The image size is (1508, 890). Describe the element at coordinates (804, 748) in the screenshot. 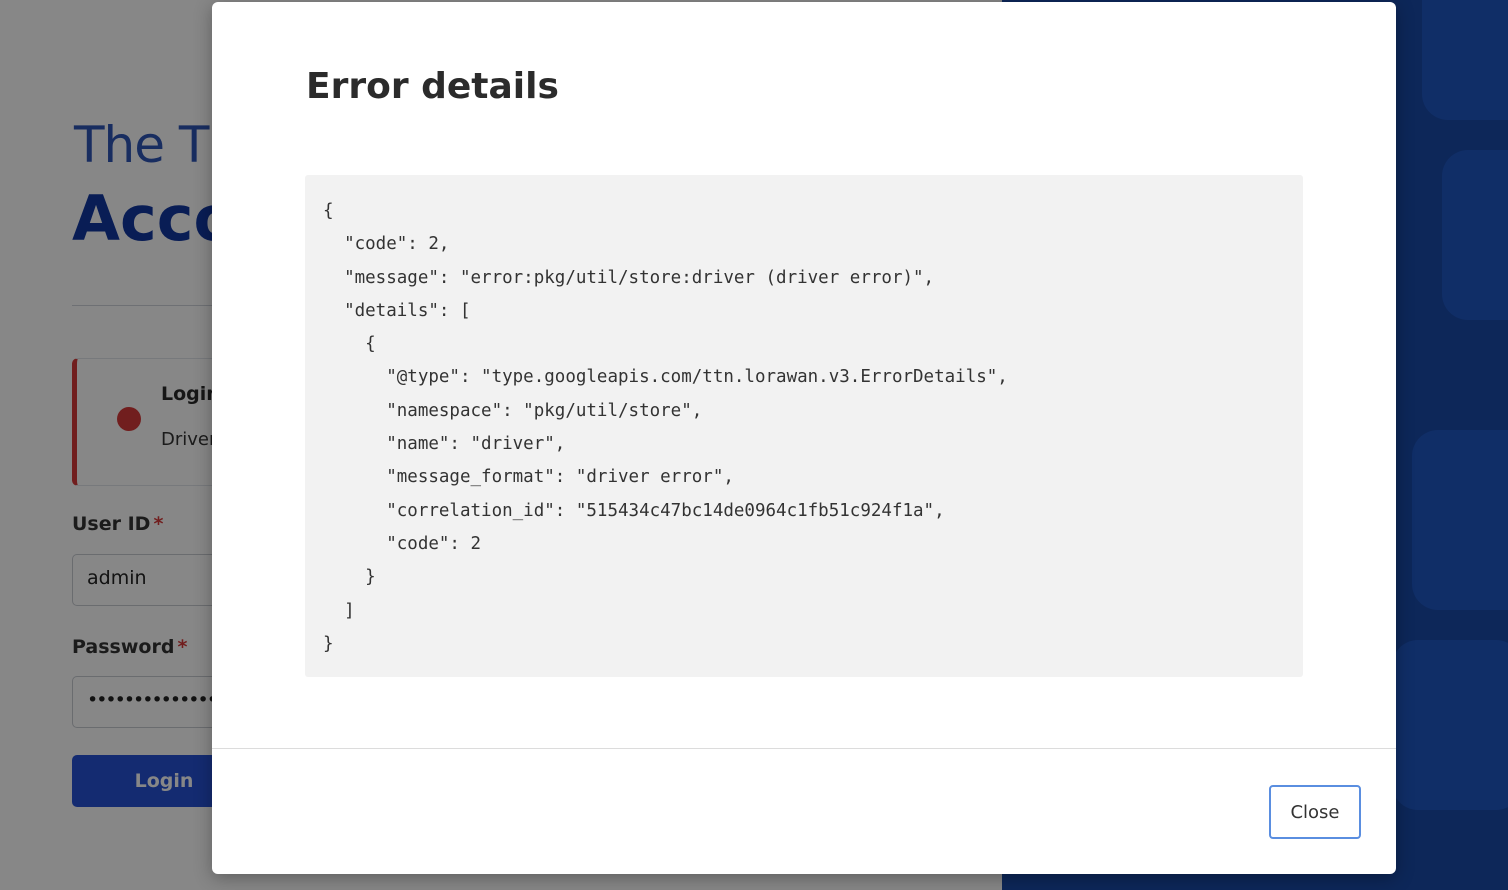

I see `modal-footer-divider` at that location.